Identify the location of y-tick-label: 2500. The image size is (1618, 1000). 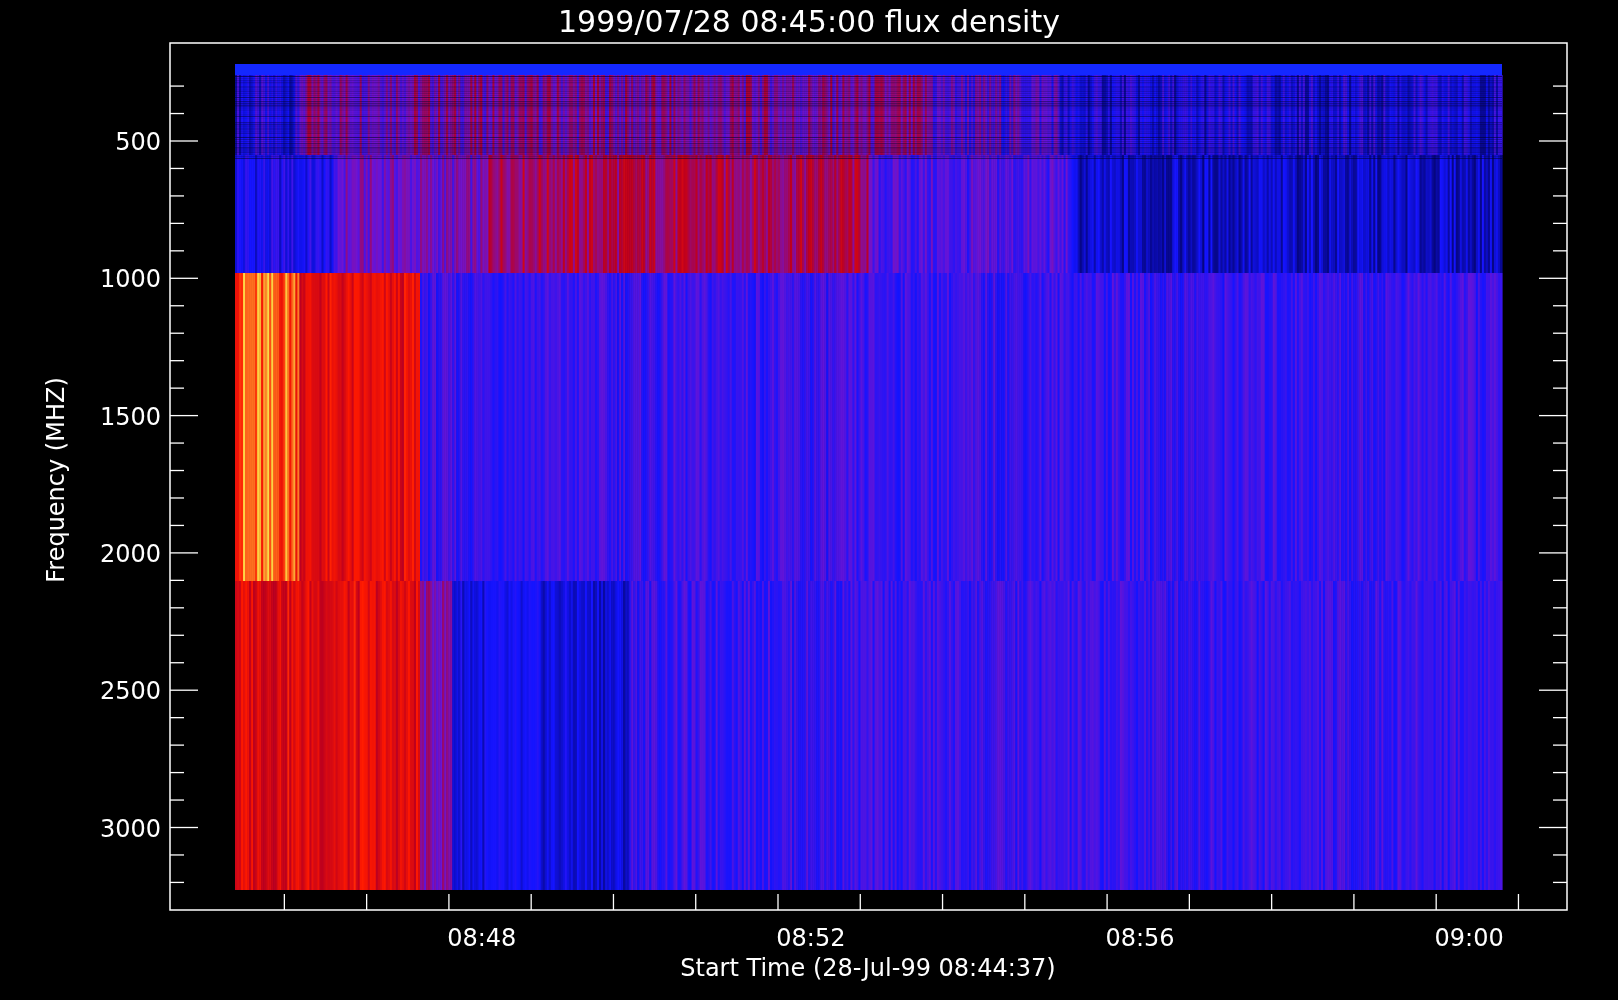
(130, 691).